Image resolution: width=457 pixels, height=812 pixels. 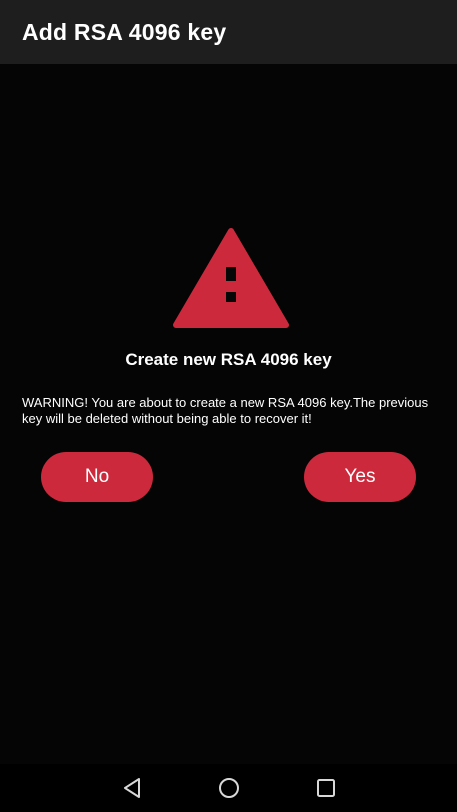 What do you see at coordinates (228, 32) in the screenshot?
I see `app-bar: Add RSA 4096 key` at bounding box center [228, 32].